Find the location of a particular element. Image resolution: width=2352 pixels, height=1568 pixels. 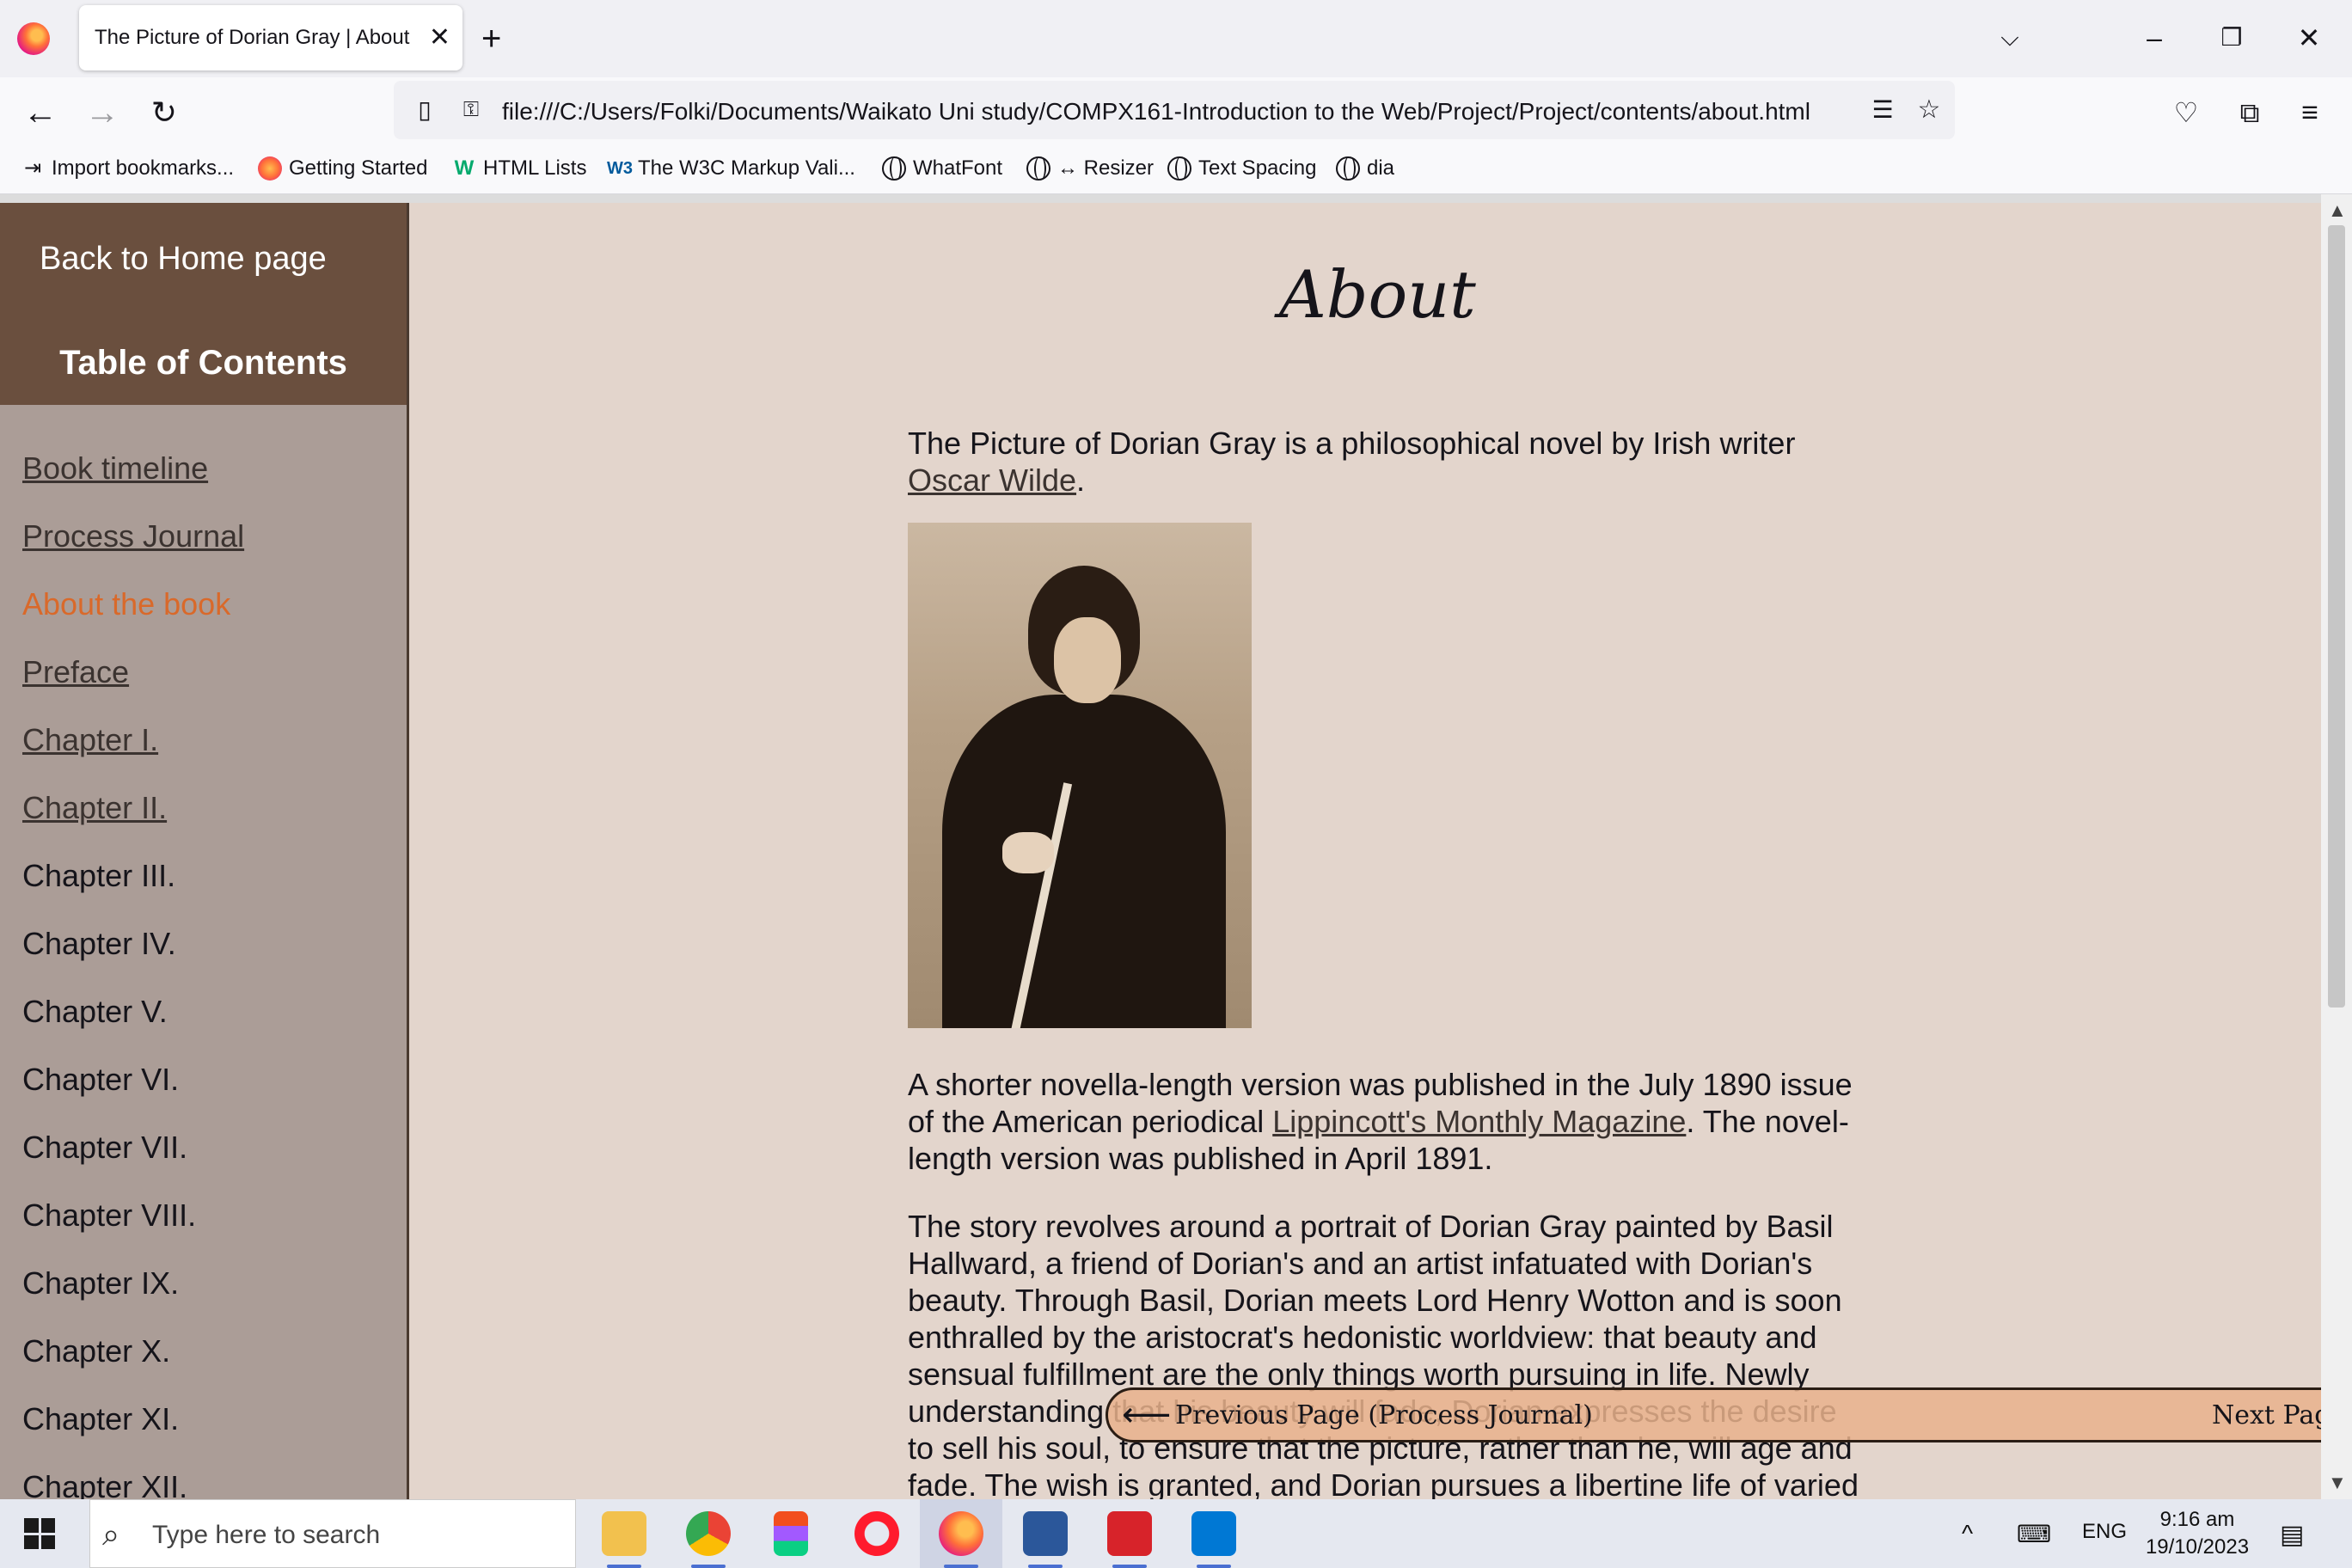

notifications-icon: ▤ is located at coordinates (2292, 1535).